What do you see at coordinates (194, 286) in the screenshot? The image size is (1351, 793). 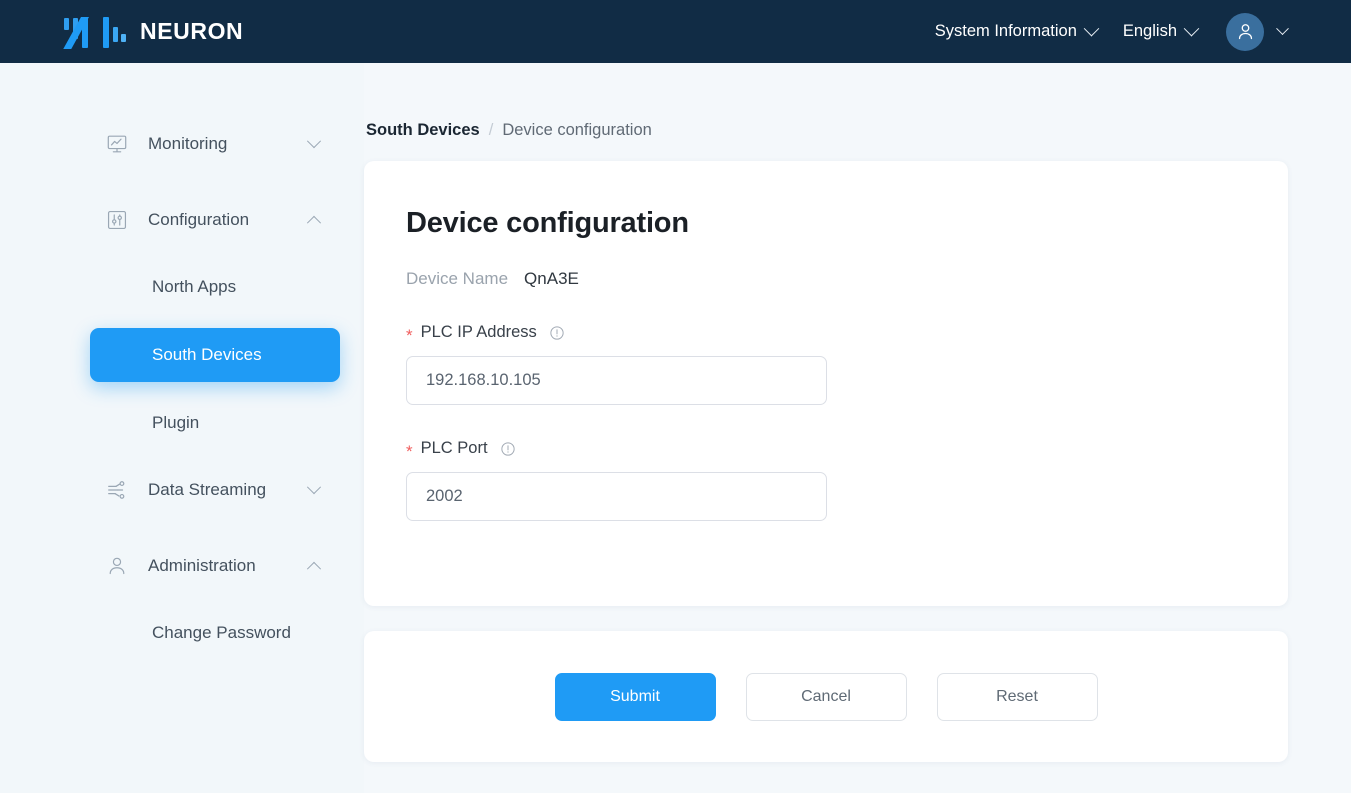 I see `sidebar-item-label: North Apps` at bounding box center [194, 286].